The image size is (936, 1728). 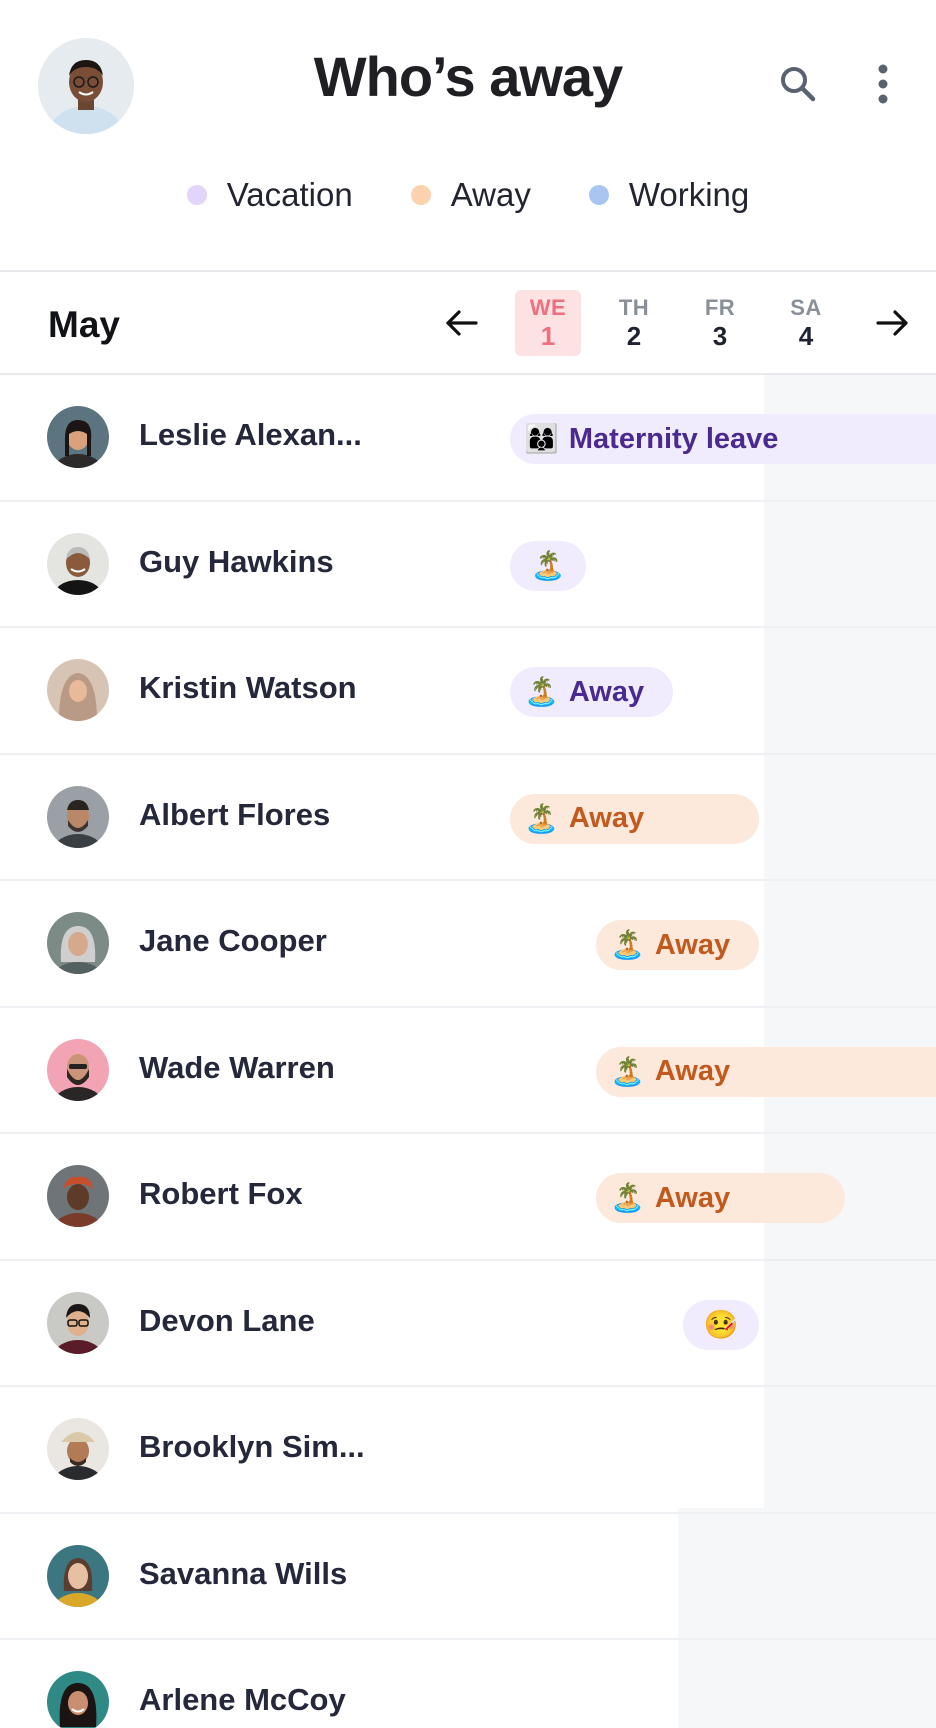 What do you see at coordinates (235, 814) in the screenshot?
I see `person-name: Albert Flores` at bounding box center [235, 814].